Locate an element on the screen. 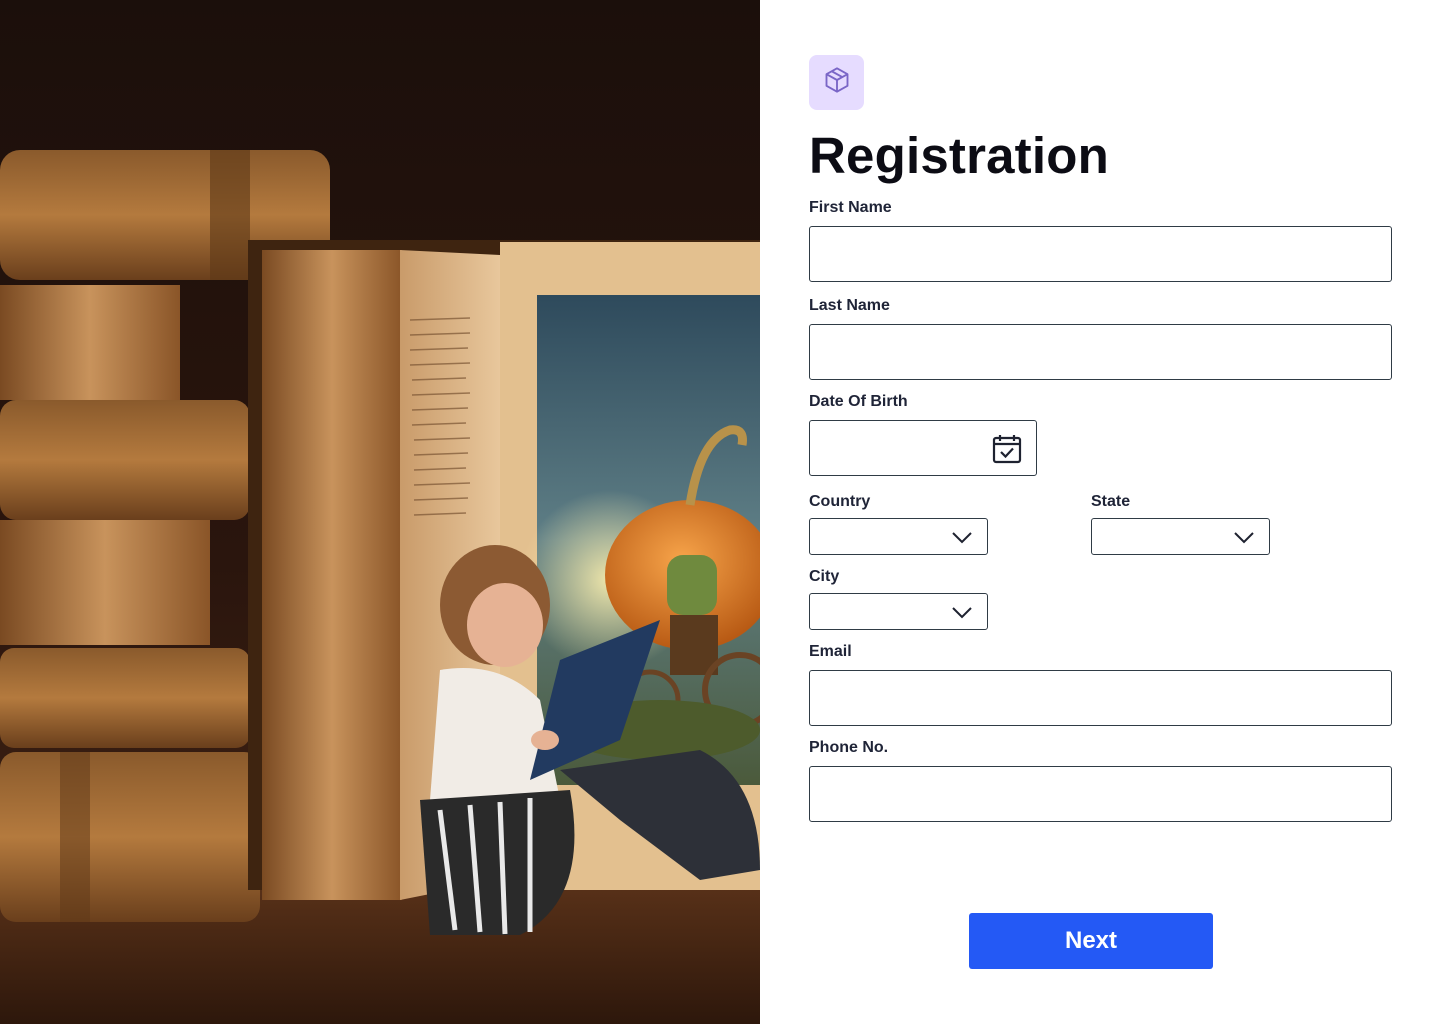  logo is located at coordinates (836, 82).